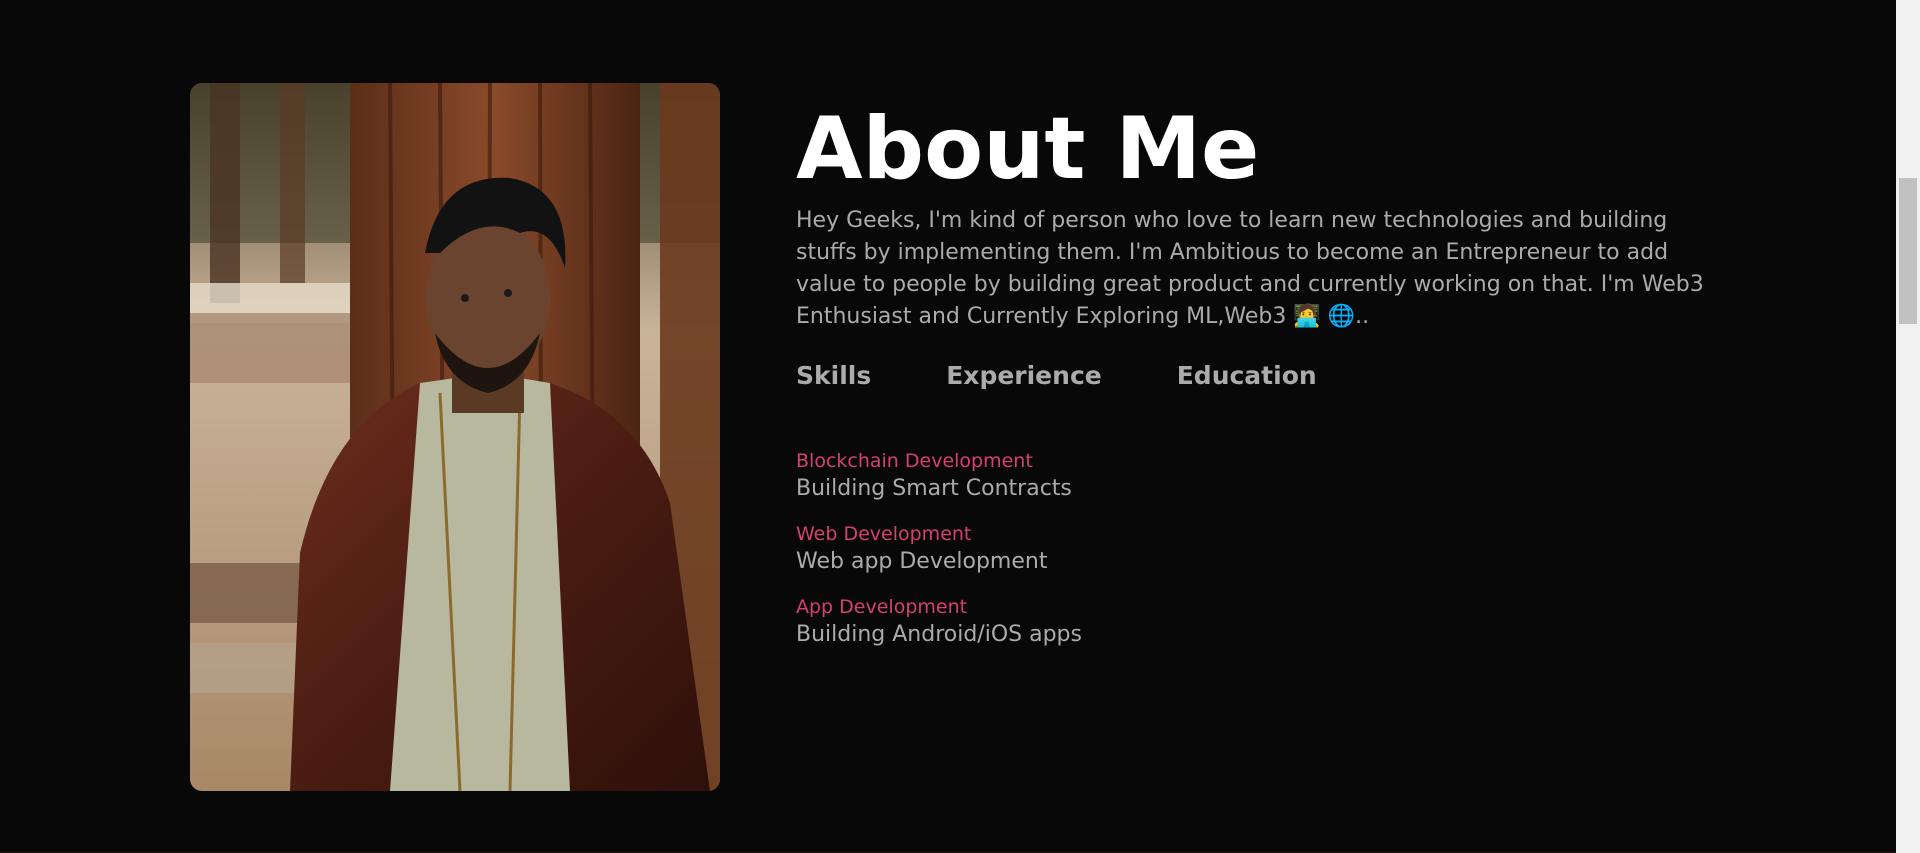 The image size is (1920, 853). Describe the element at coordinates (1028, 149) in the screenshot. I see `page-title: About Me` at that location.